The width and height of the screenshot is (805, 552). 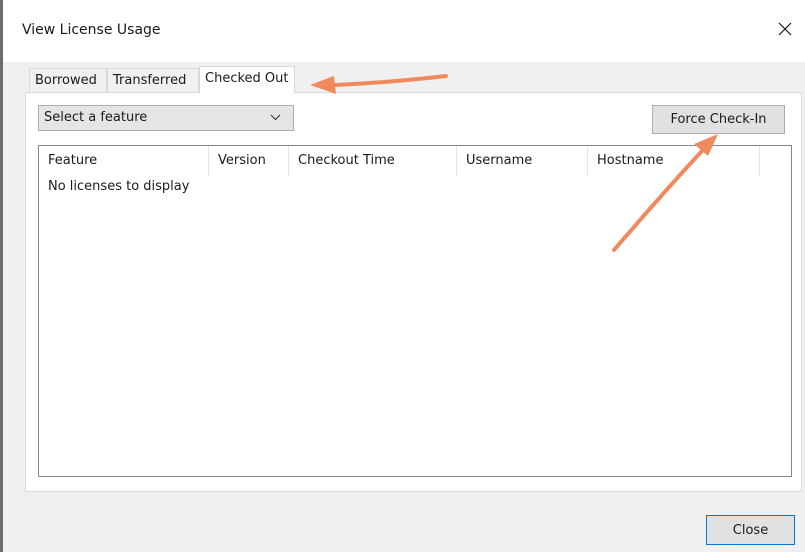 What do you see at coordinates (68, 80) in the screenshot?
I see `tab-borrowed: Borrowed` at bounding box center [68, 80].